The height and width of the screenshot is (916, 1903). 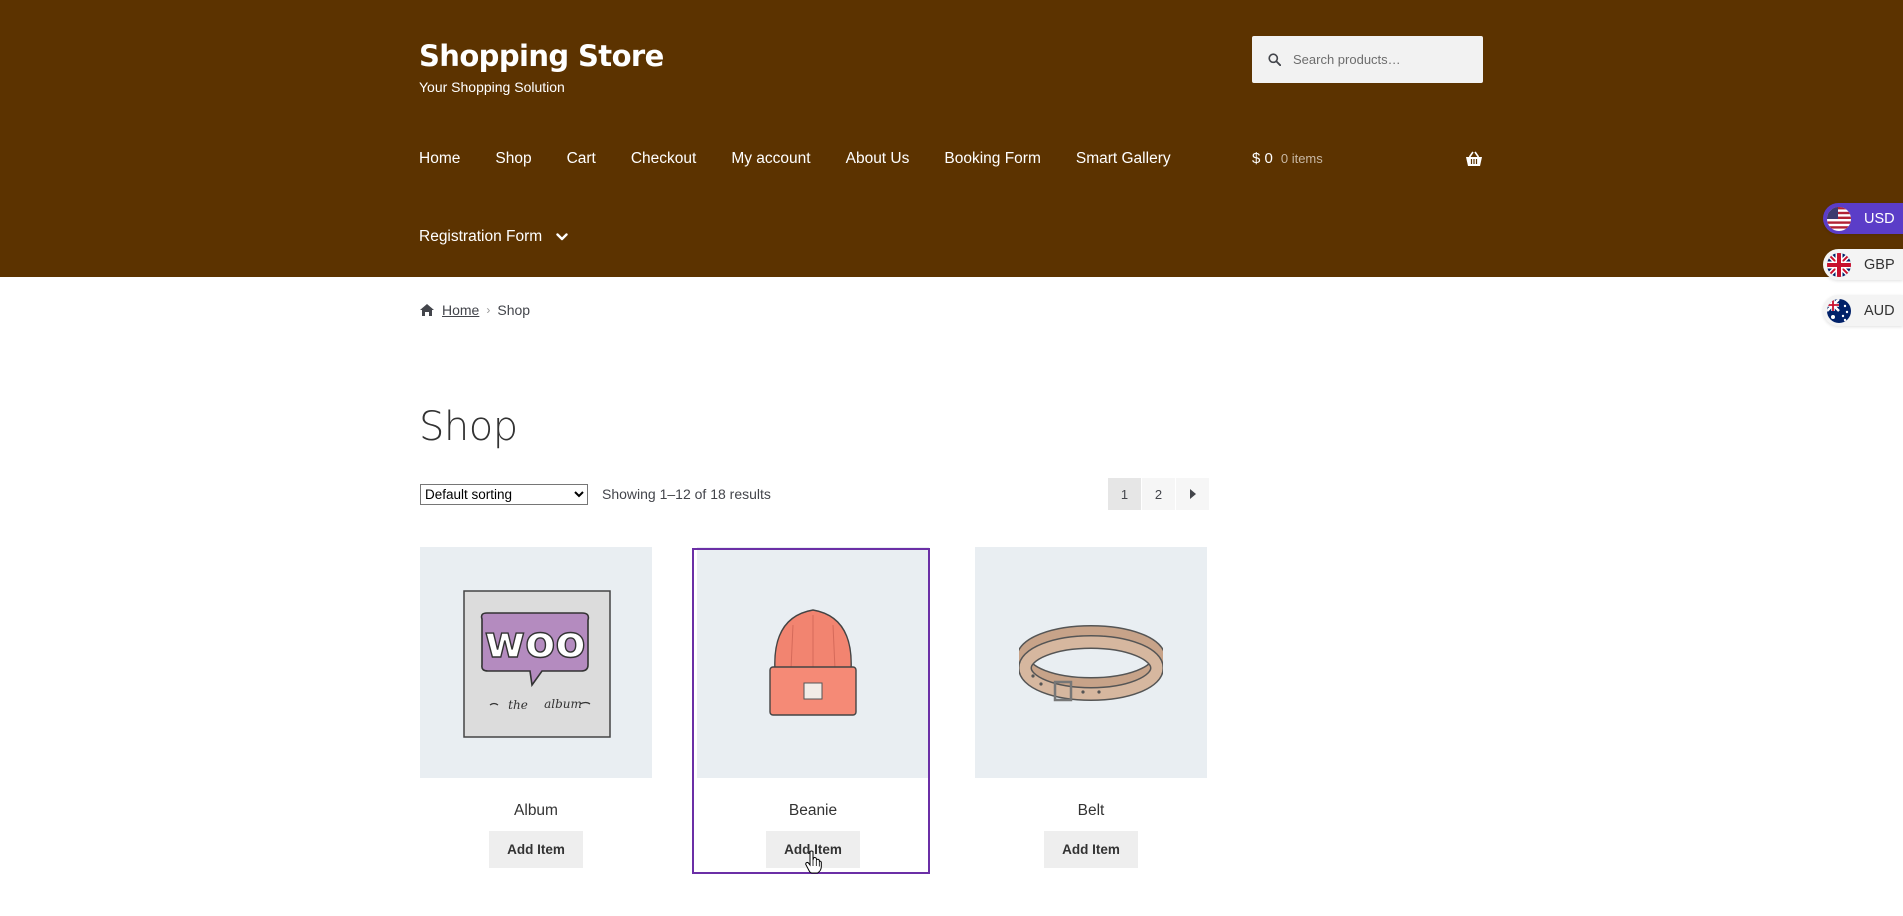 What do you see at coordinates (1879, 218) in the screenshot?
I see `currency-code: USD` at bounding box center [1879, 218].